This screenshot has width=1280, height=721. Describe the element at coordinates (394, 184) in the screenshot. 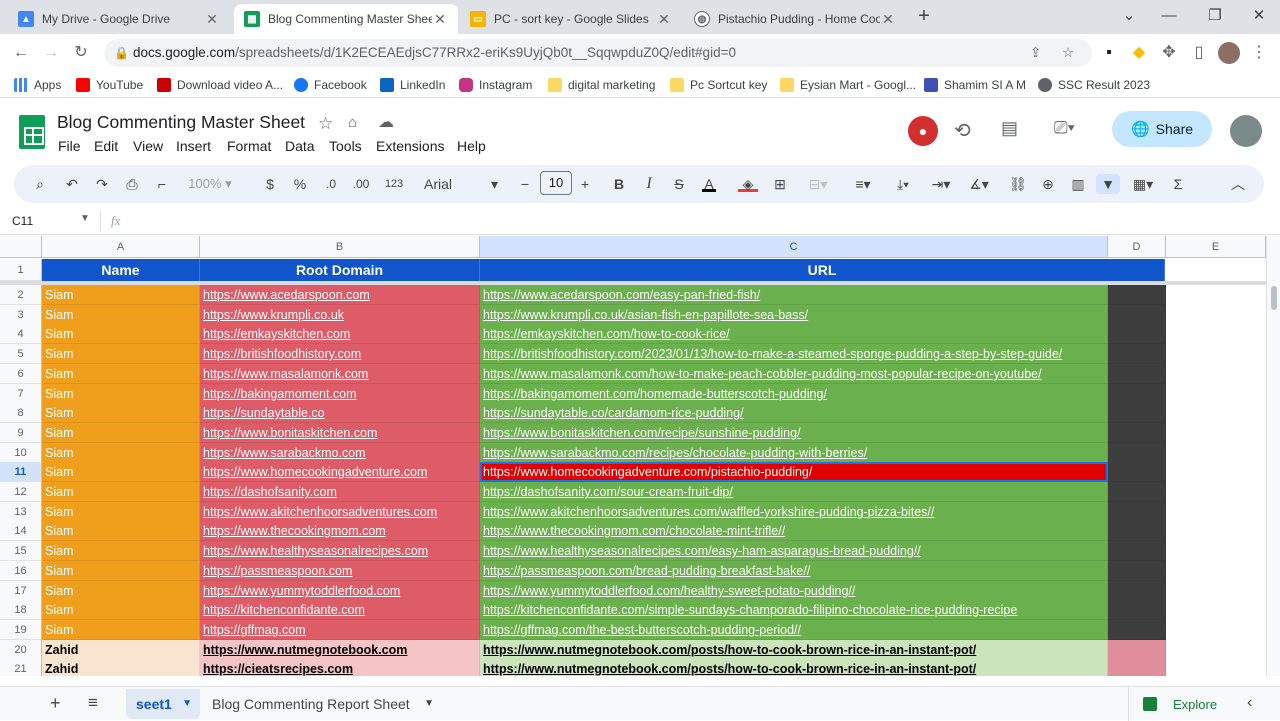

I see `number-format-button: 123` at that location.